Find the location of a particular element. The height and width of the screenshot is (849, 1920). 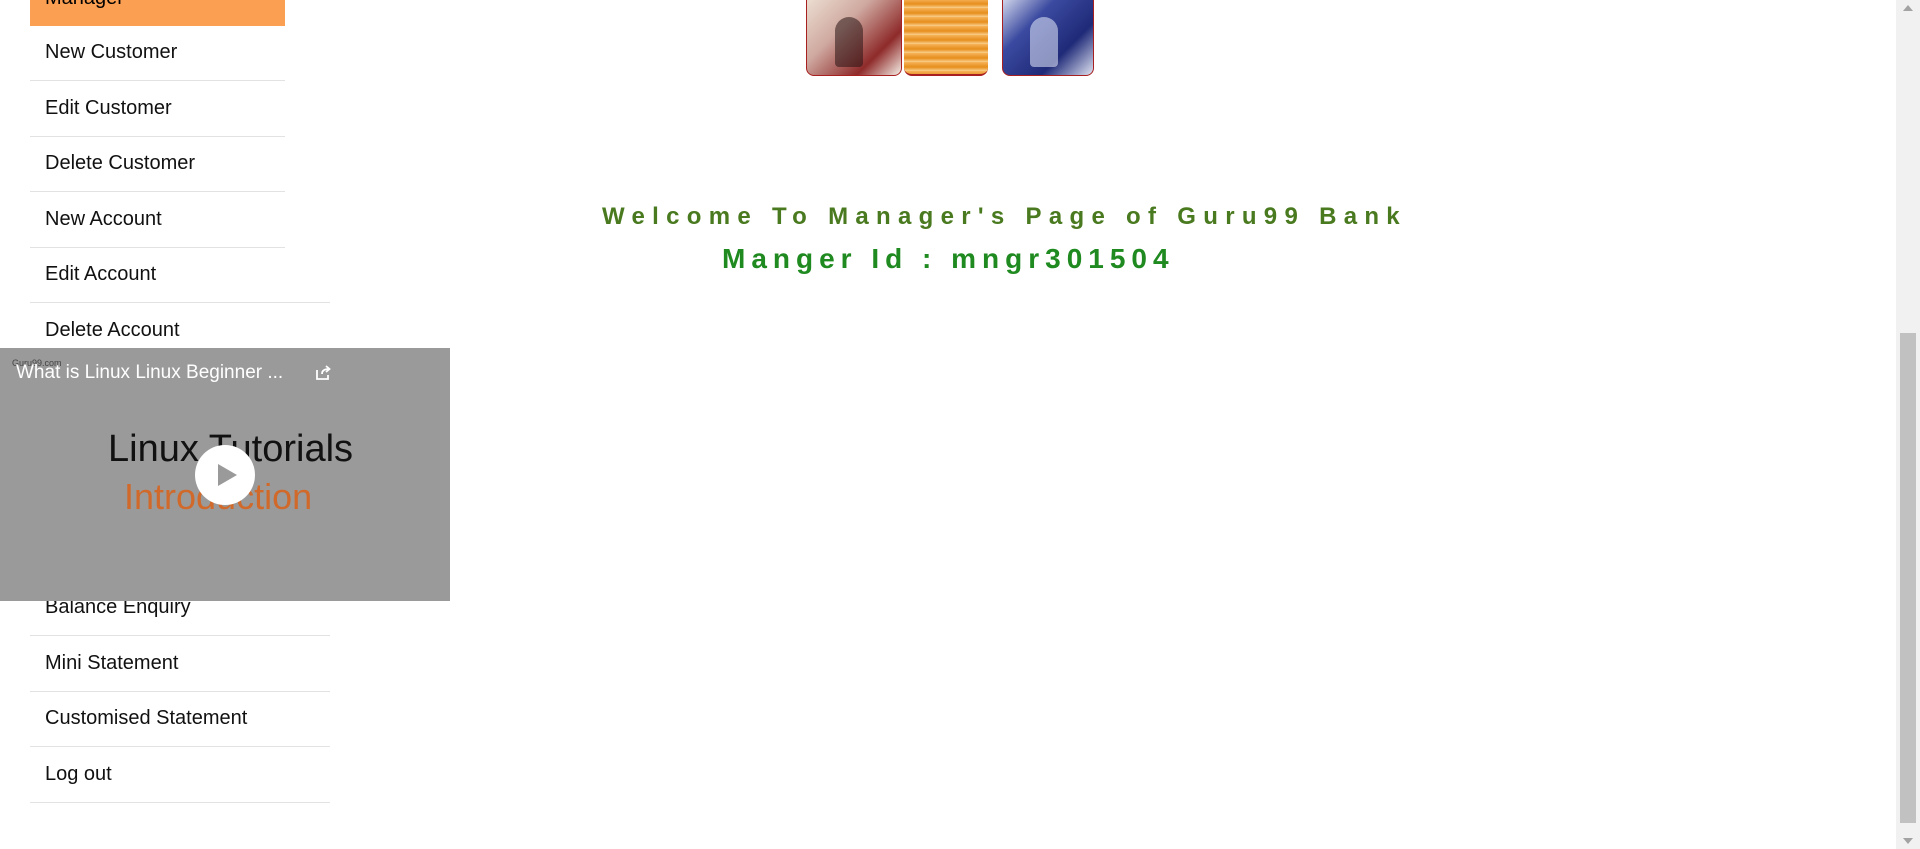

menu-item-new-customer: New Customer is located at coordinates (157, 53).